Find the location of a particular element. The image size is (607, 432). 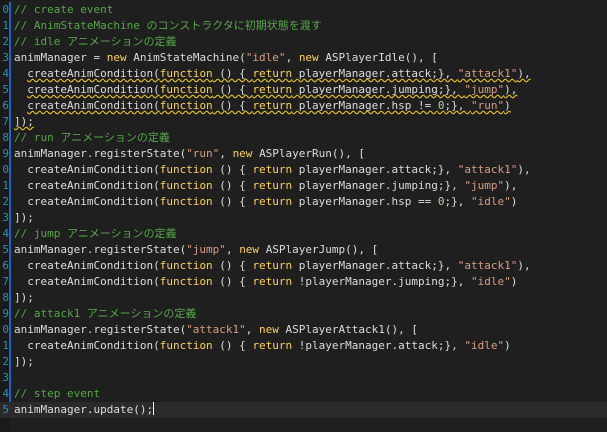

code-line: 4 // step event is located at coordinates (303, 394).